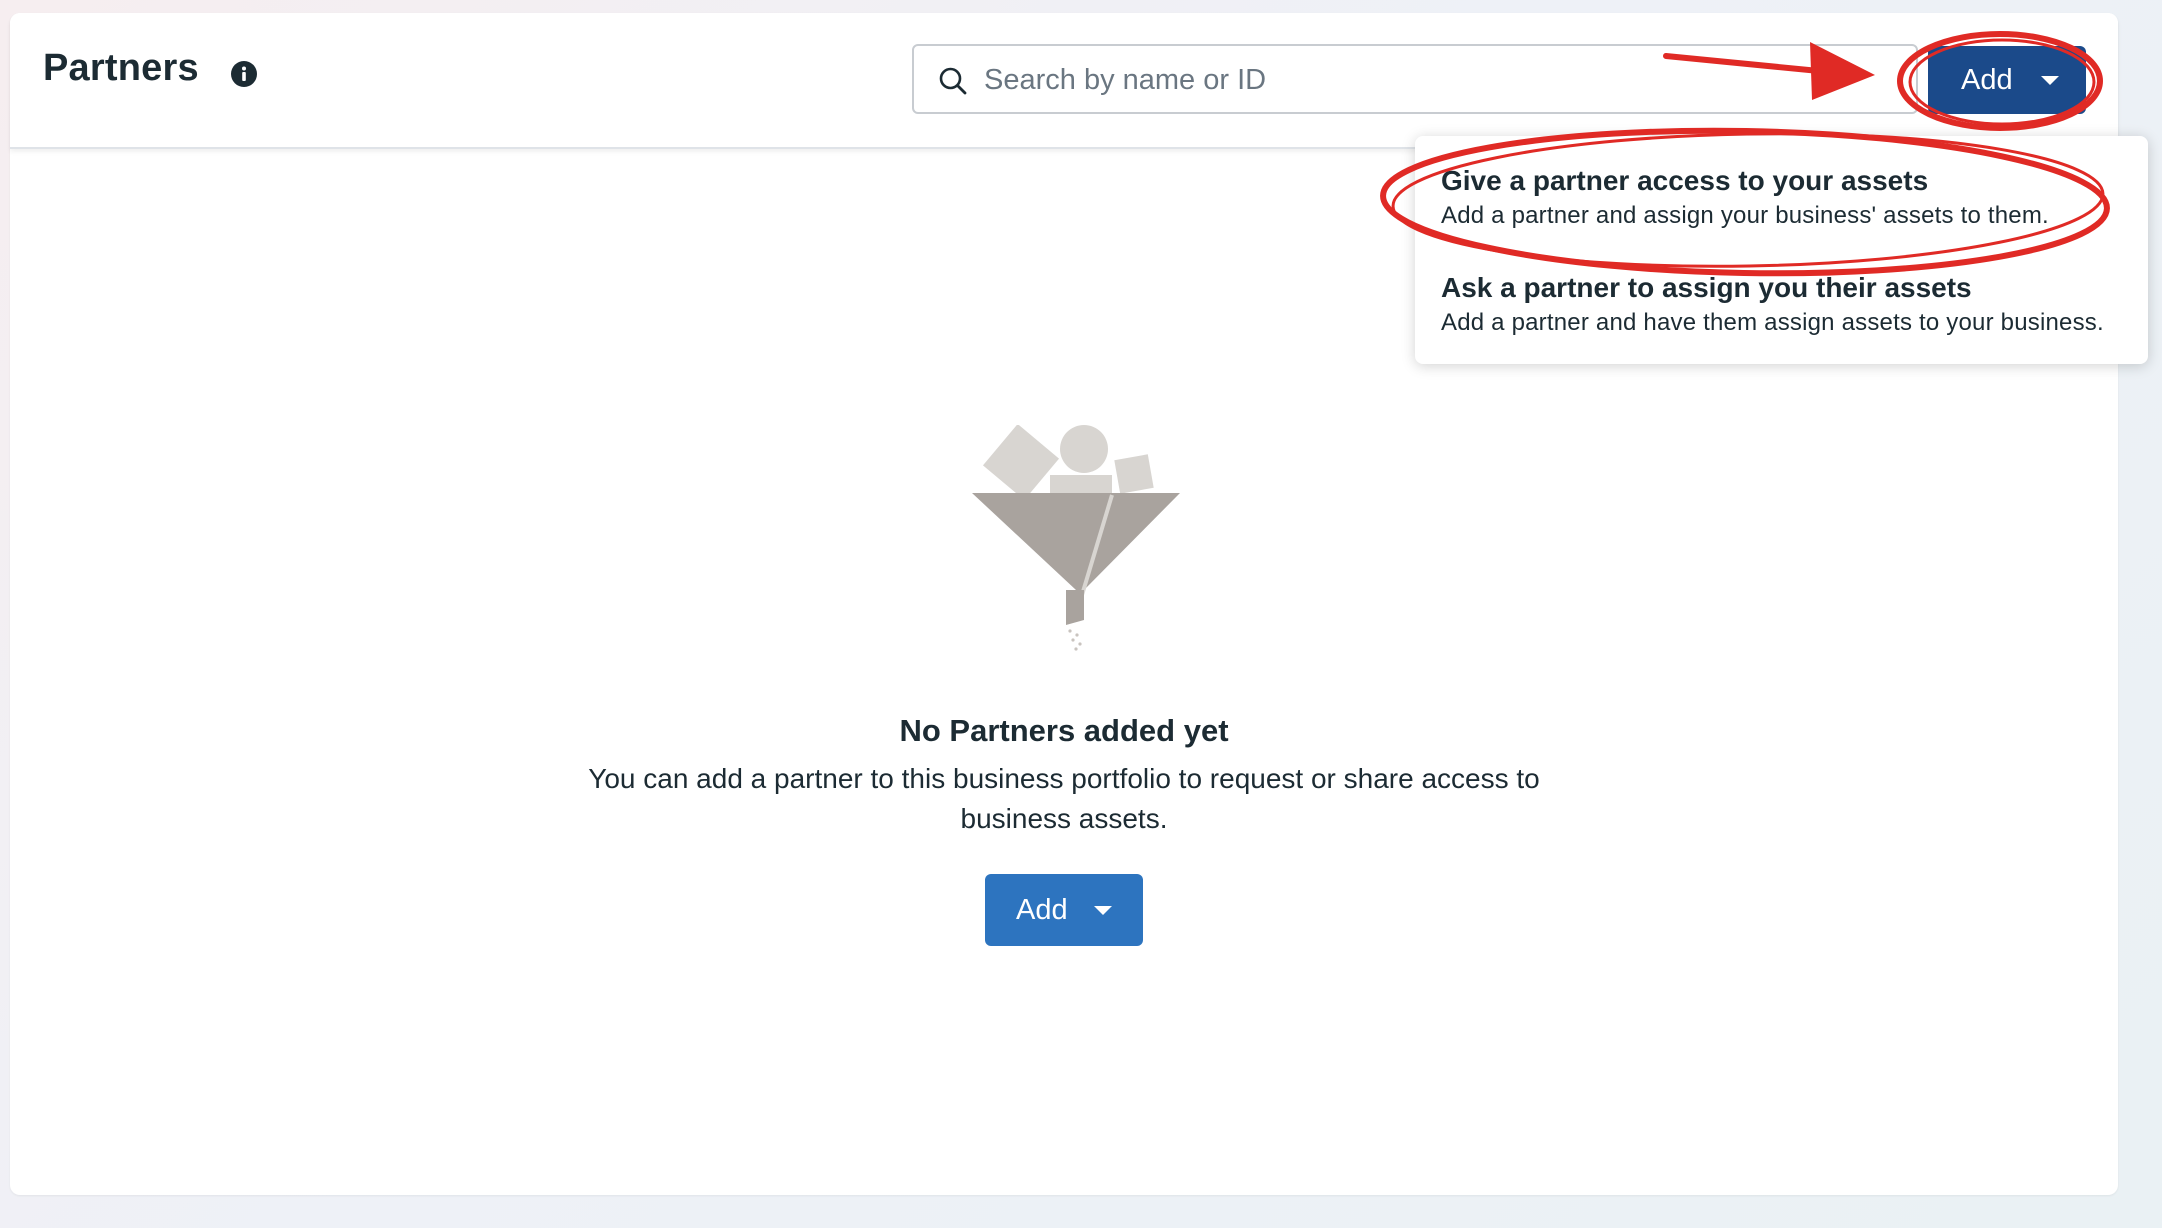 The height and width of the screenshot is (1228, 2162). What do you see at coordinates (1685, 180) in the screenshot?
I see `menu-item-title: Give a partner access to your assets` at bounding box center [1685, 180].